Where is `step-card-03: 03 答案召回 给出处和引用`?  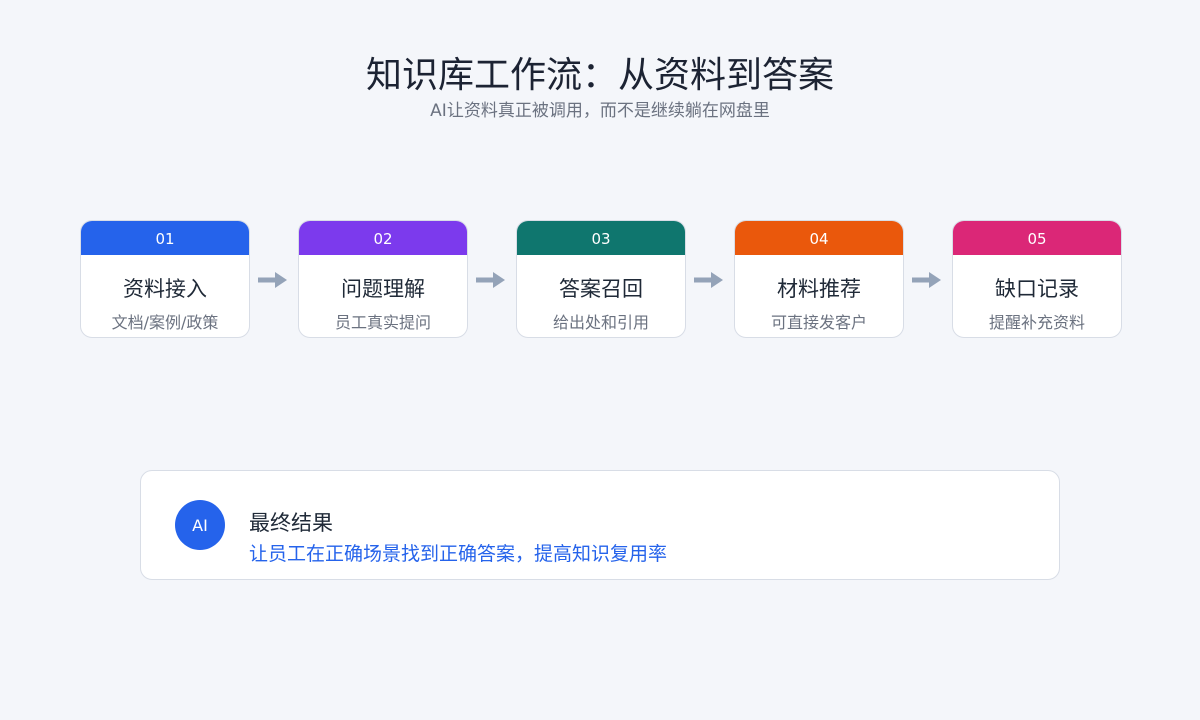
step-card-03: 03 答案召回 给出处和引用 is located at coordinates (601, 279).